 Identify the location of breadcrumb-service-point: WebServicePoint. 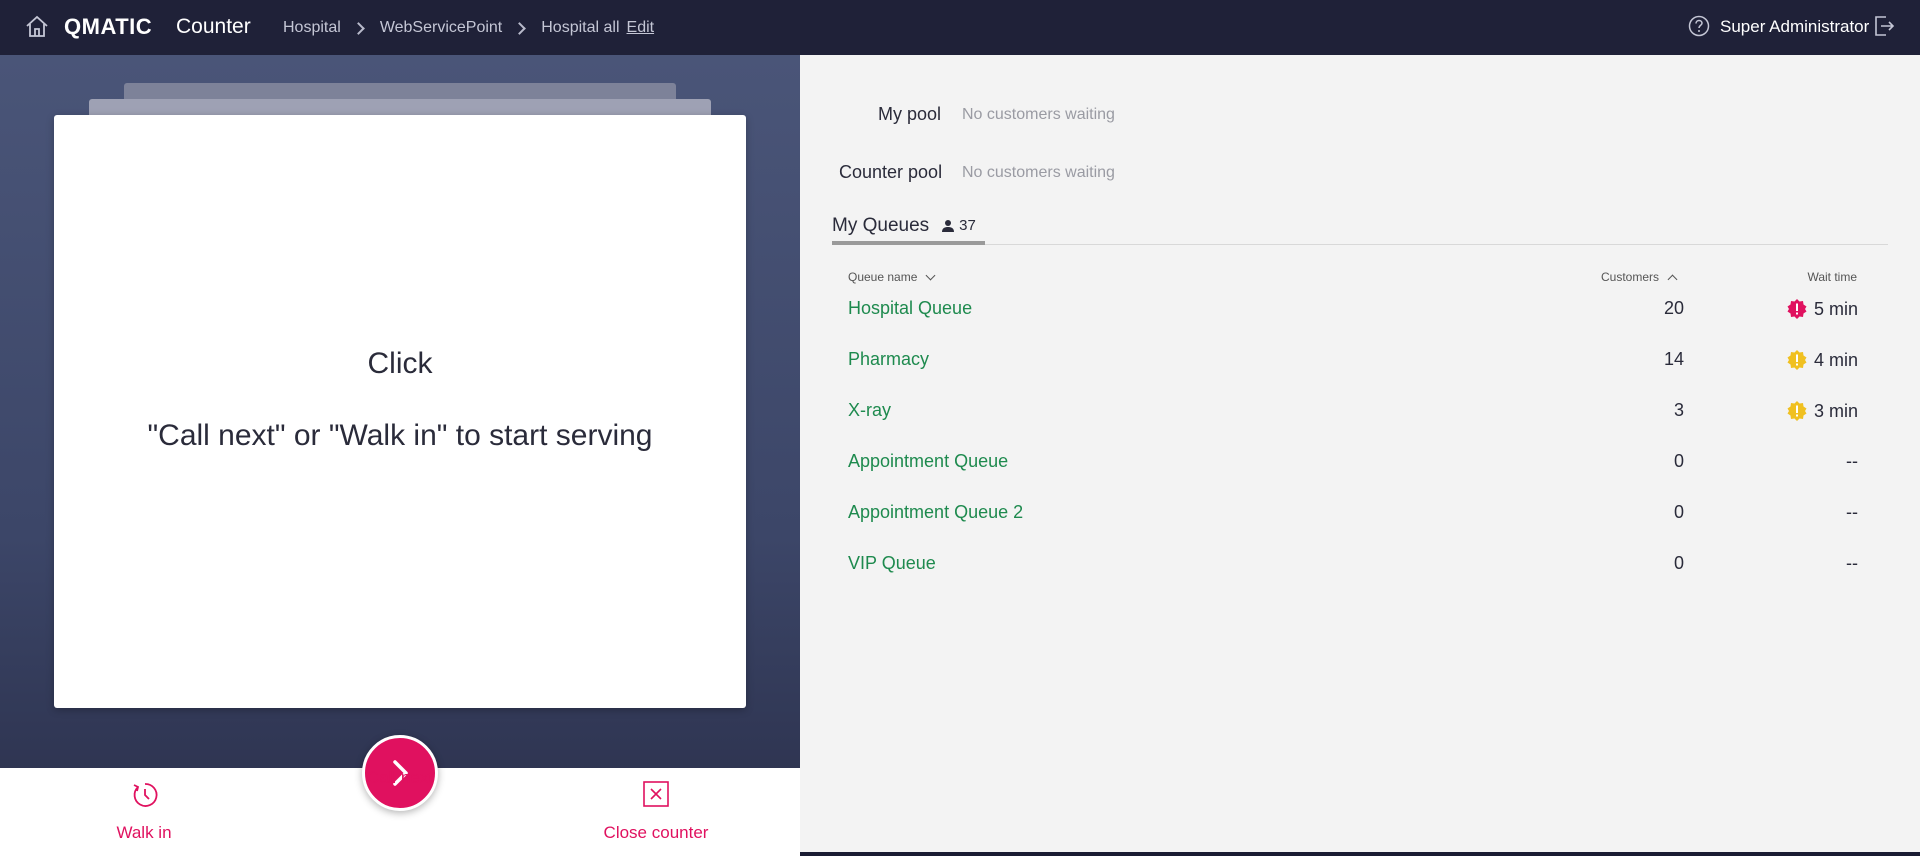
(441, 27).